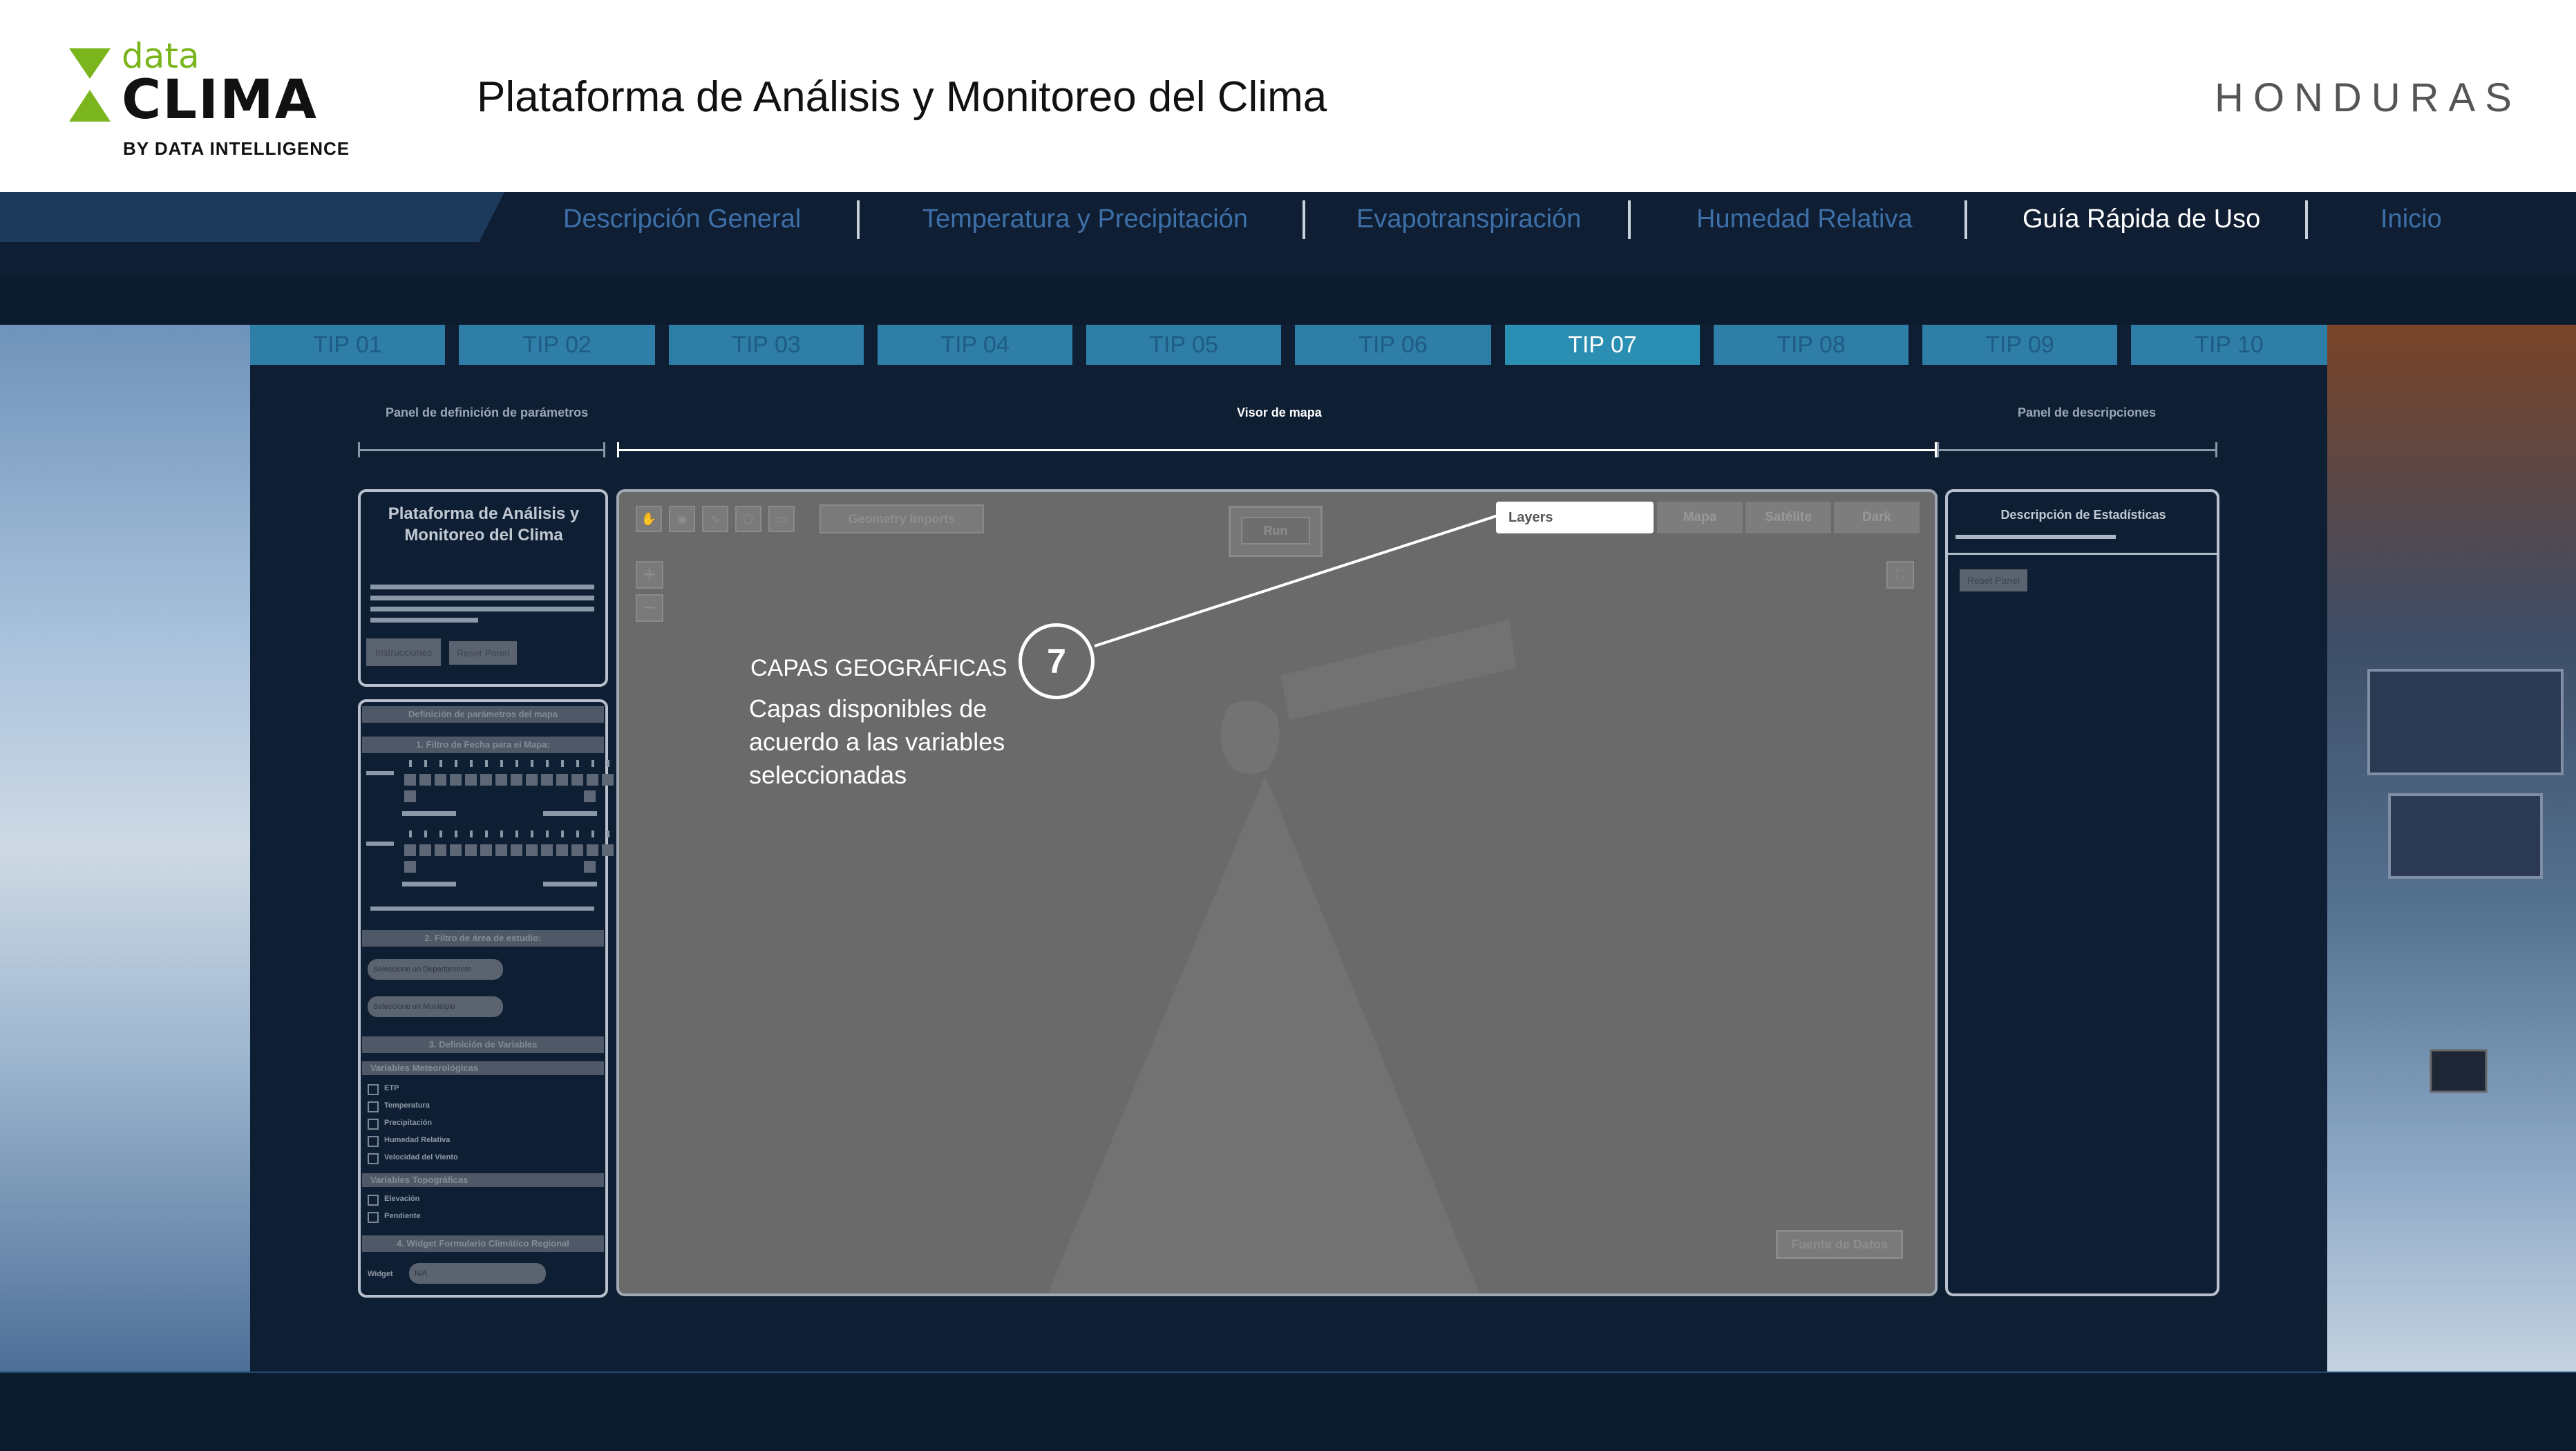 Image resolution: width=2576 pixels, height=1451 pixels. What do you see at coordinates (1993, 580) in the screenshot?
I see `descriptions-reset-button: Reset Panel` at bounding box center [1993, 580].